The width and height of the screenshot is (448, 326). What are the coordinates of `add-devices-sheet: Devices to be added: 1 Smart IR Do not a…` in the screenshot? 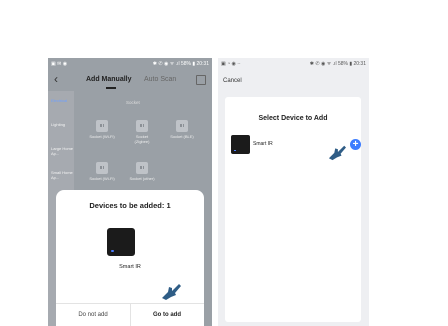 It's located at (130, 258).